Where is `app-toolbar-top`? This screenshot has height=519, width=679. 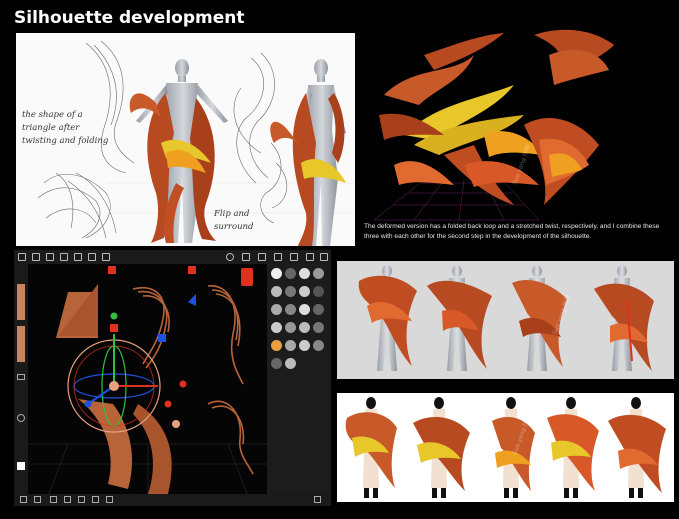 app-toolbar-top is located at coordinates (172, 257).